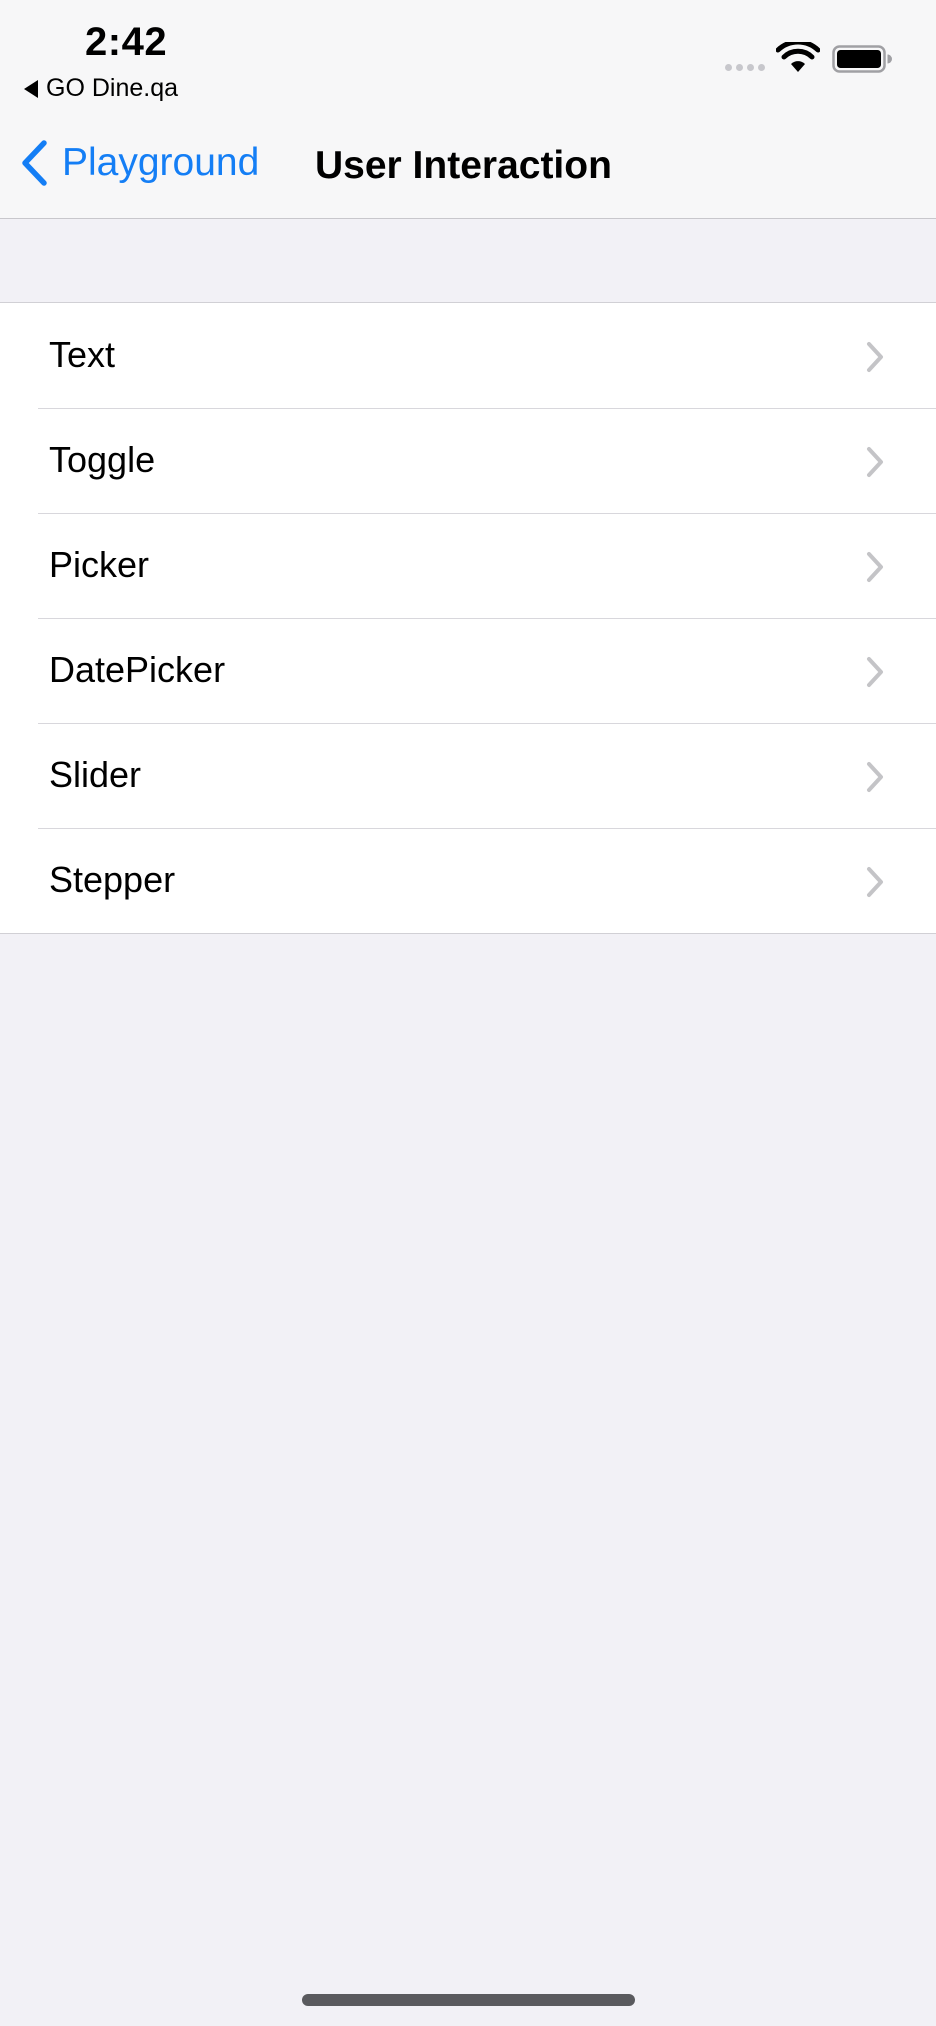 The height and width of the screenshot is (2026, 936). Describe the element at coordinates (95, 774) in the screenshot. I see `list-item-label: Slider` at that location.